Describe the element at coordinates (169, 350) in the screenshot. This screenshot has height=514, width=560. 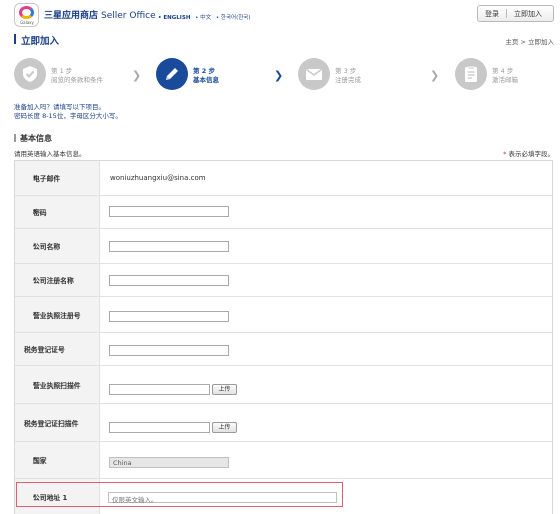
I see `tax-no-input` at that location.